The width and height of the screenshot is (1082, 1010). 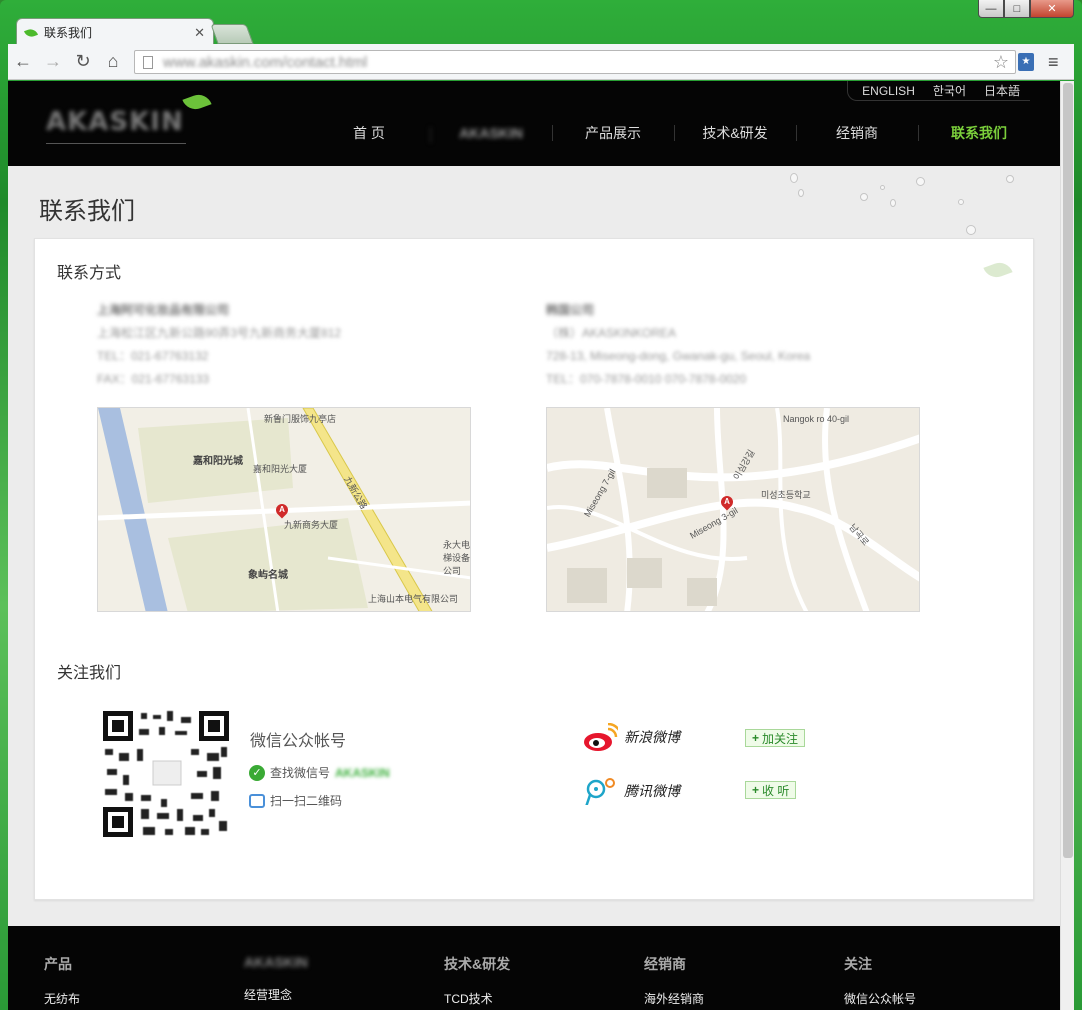 What do you see at coordinates (600, 791) in the screenshot?
I see `tencent-weibo-icon` at bounding box center [600, 791].